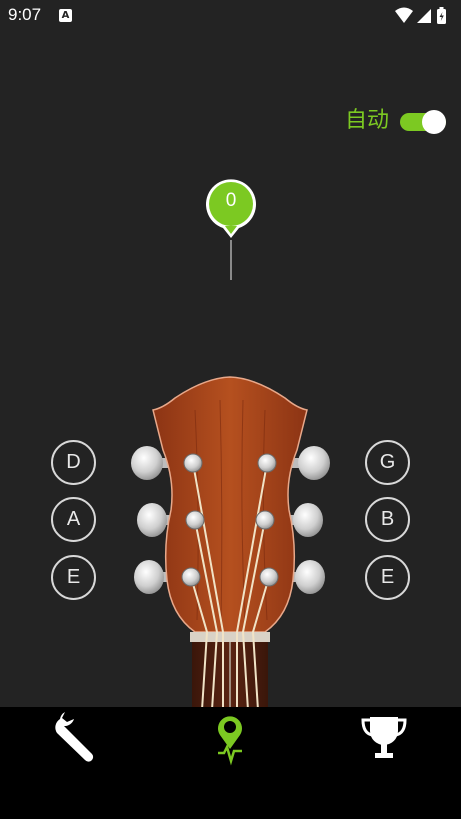  I want to click on nav-settings, so click(76, 742).